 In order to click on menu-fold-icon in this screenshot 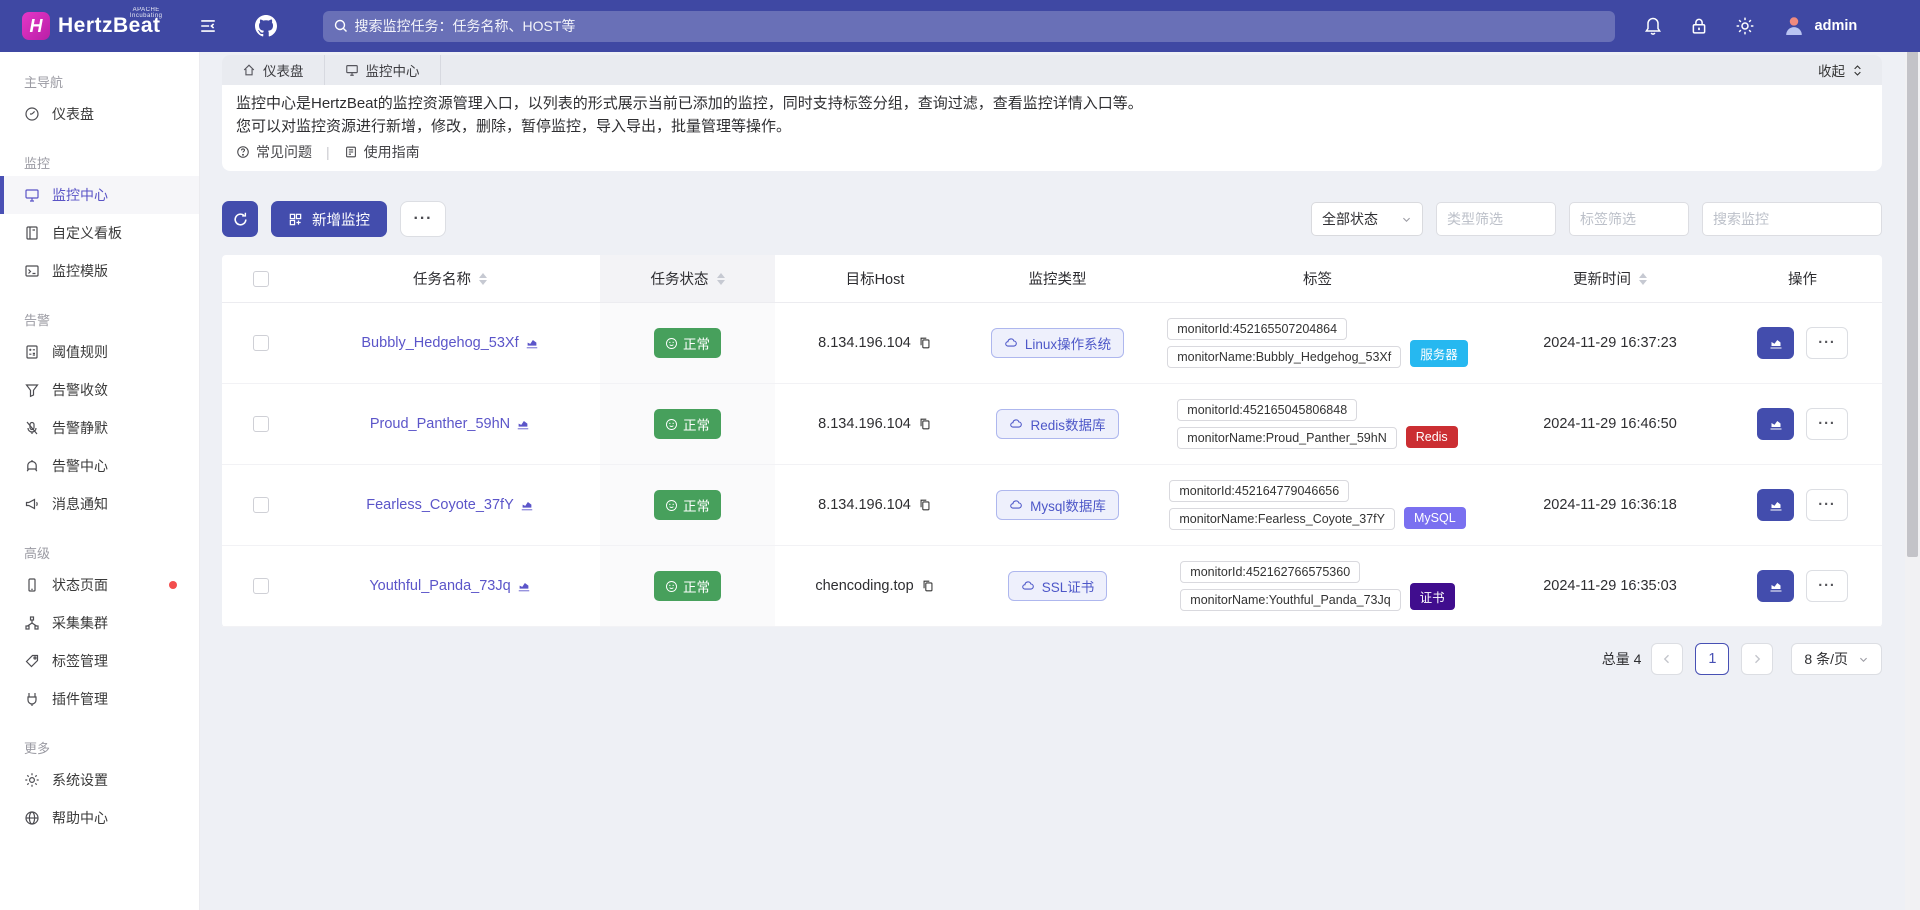, I will do `click(208, 26)`.